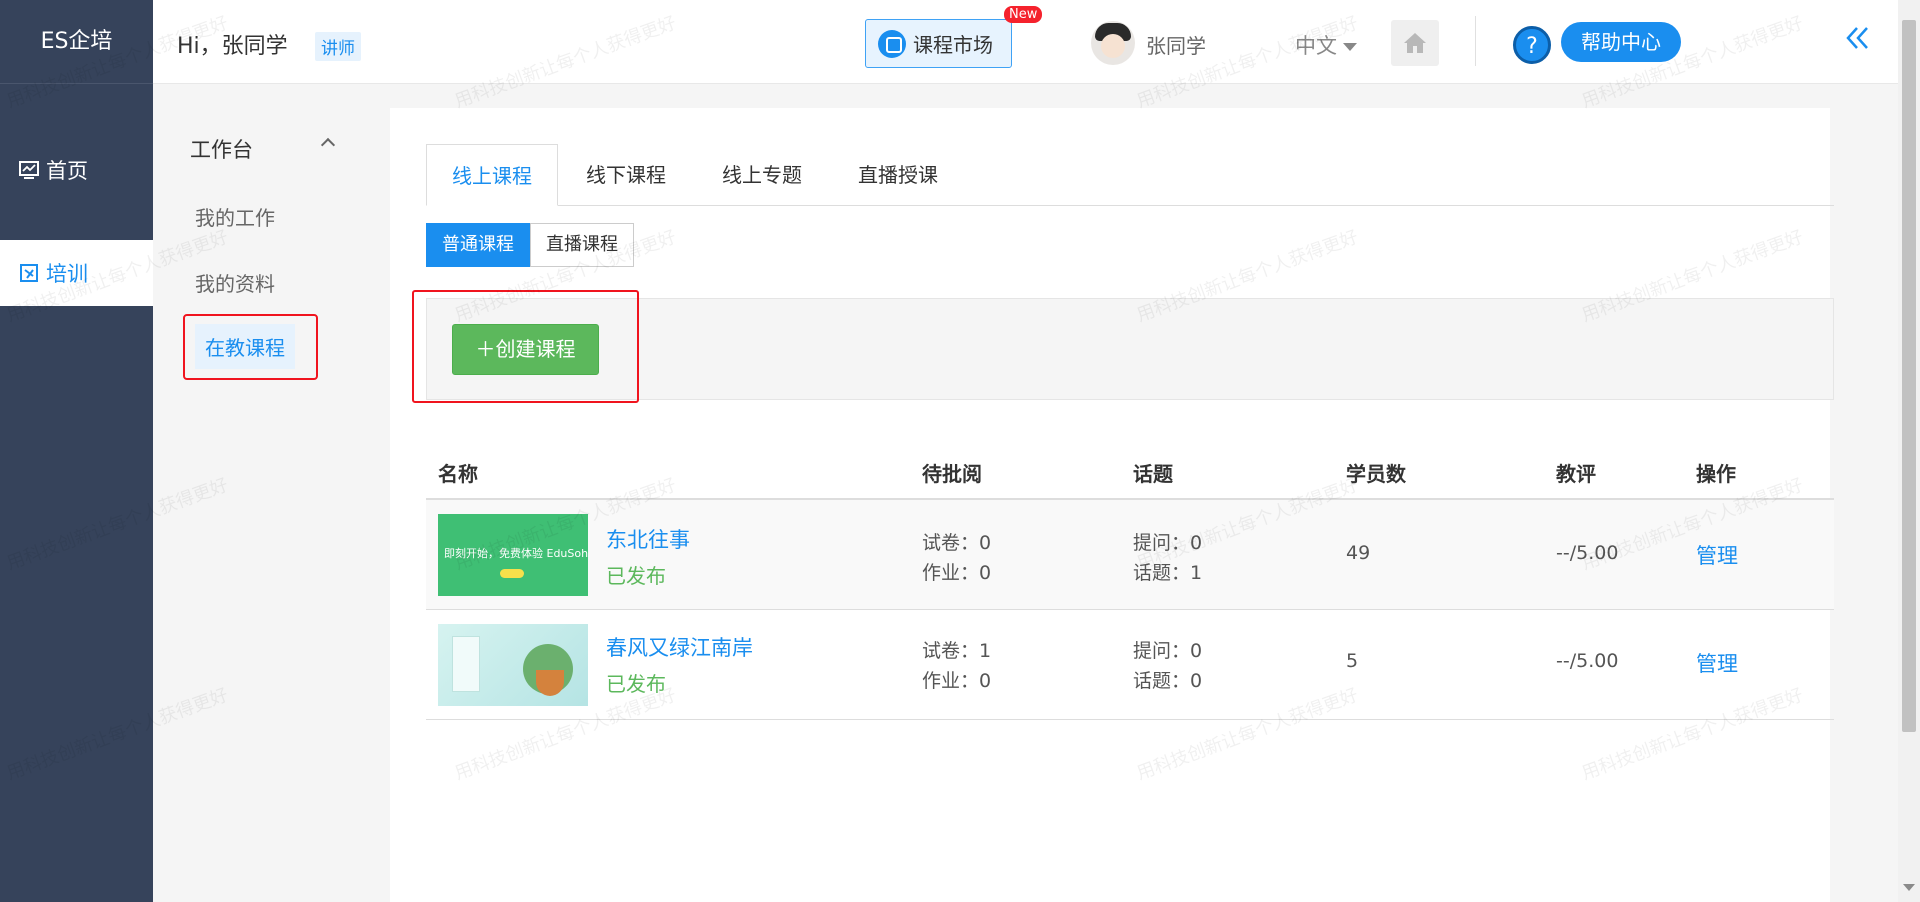 This screenshot has width=1920, height=902. Describe the element at coordinates (1153, 474) in the screenshot. I see `column-header-topics: 话题` at that location.